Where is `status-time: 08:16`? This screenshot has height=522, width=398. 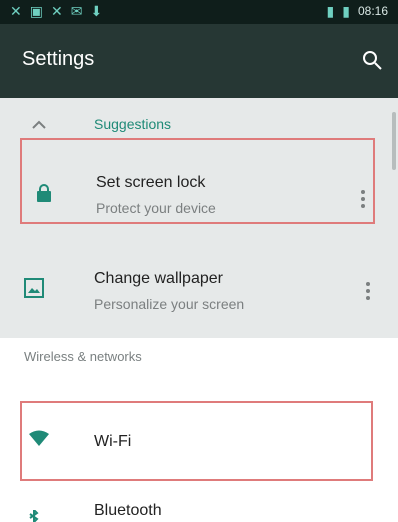
status-time: 08:16 is located at coordinates (372, 11).